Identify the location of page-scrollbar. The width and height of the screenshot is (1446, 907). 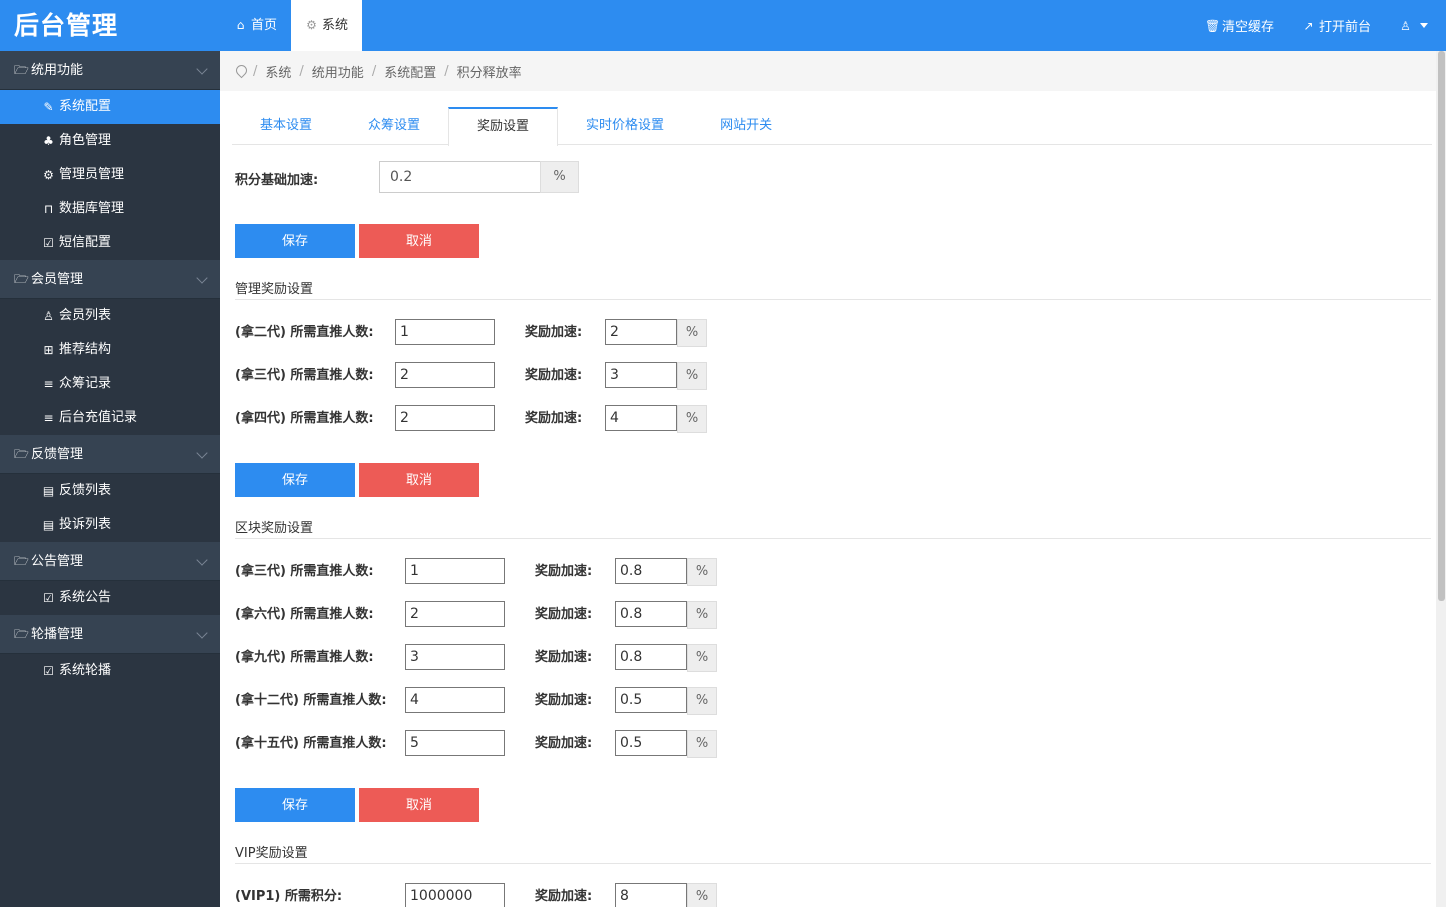
(1441, 479).